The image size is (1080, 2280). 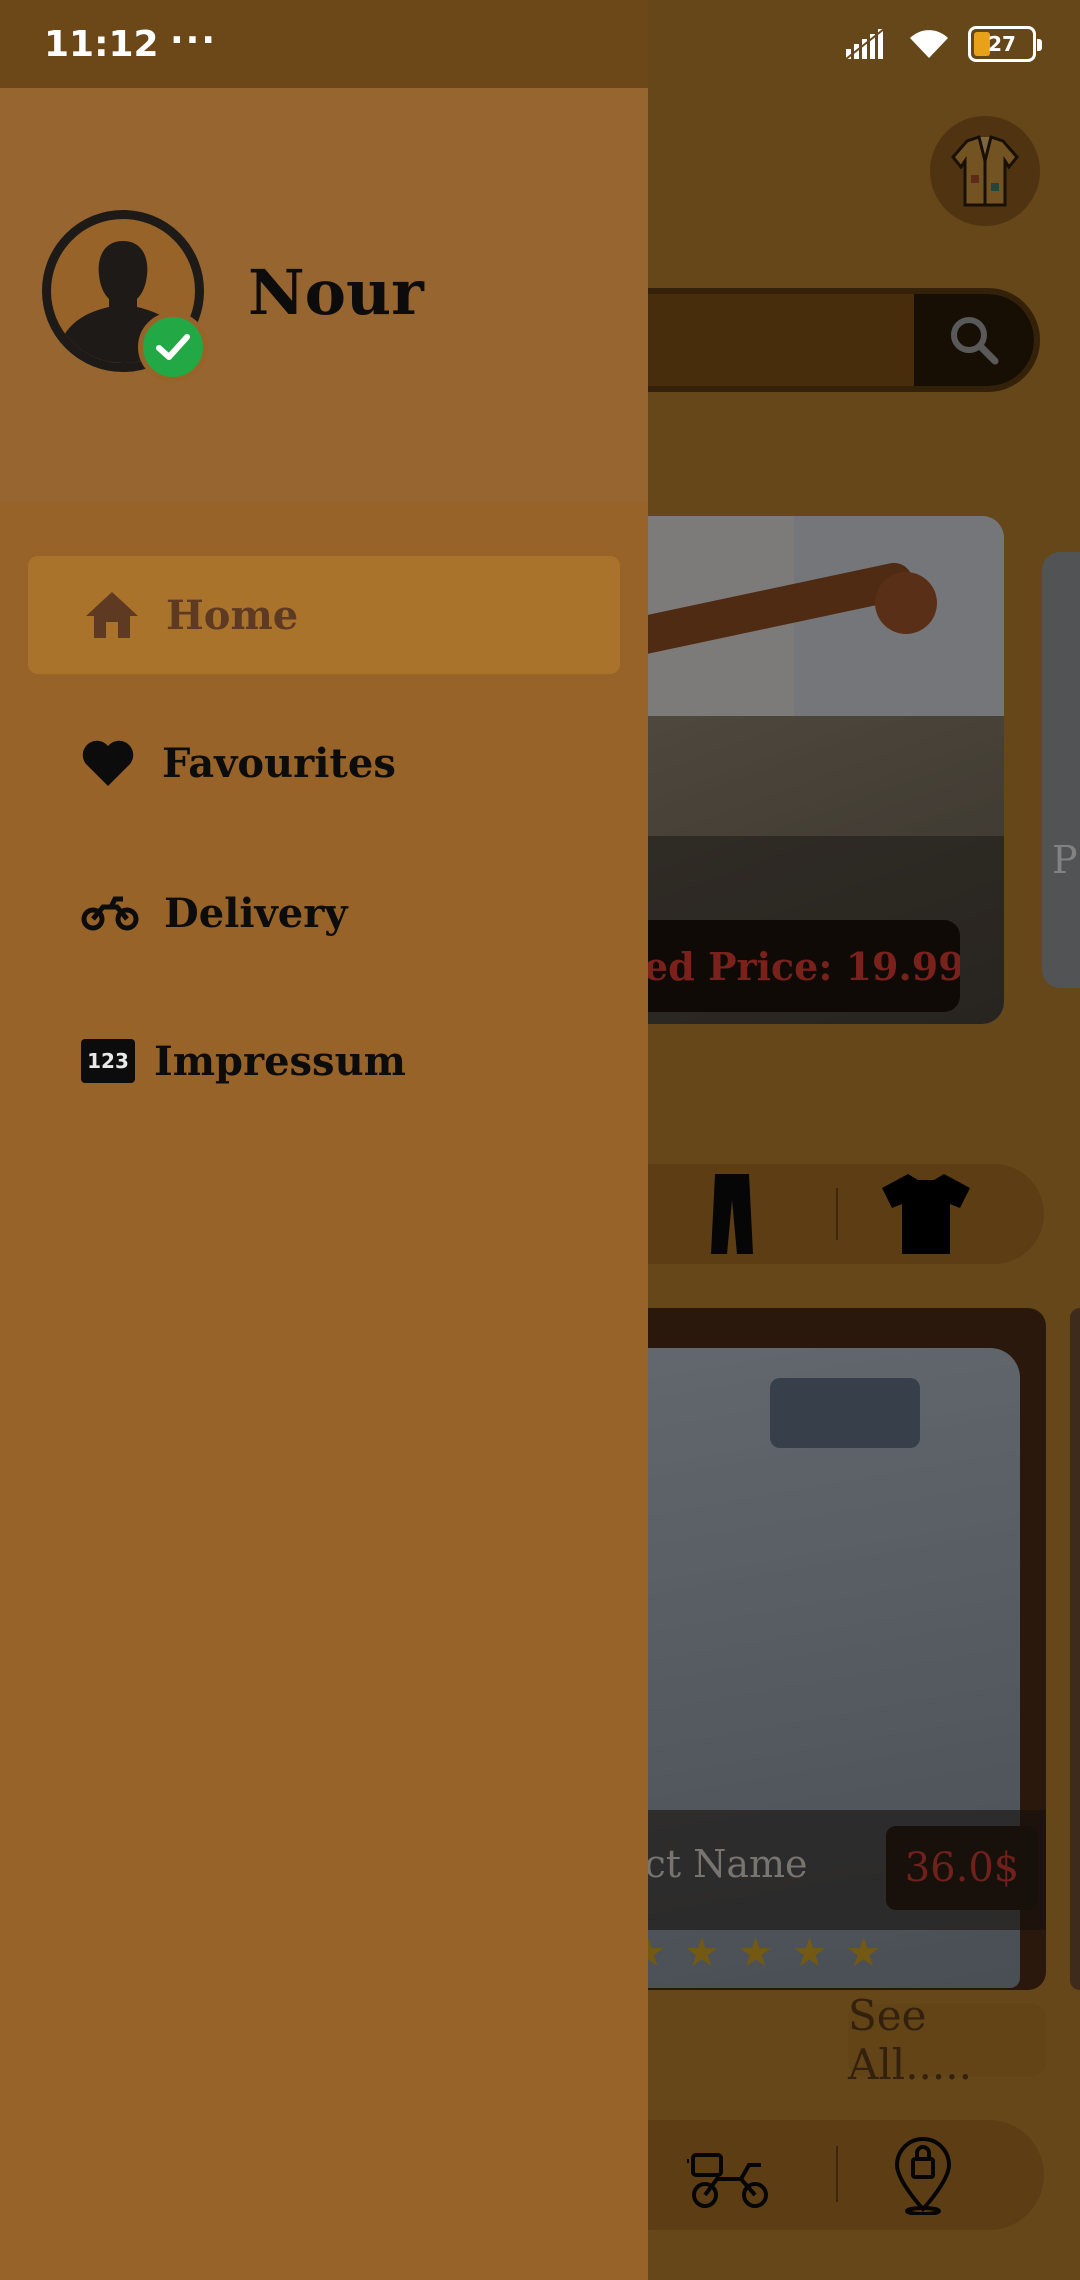 I want to click on profile-name: Nour, so click(x=336, y=292).